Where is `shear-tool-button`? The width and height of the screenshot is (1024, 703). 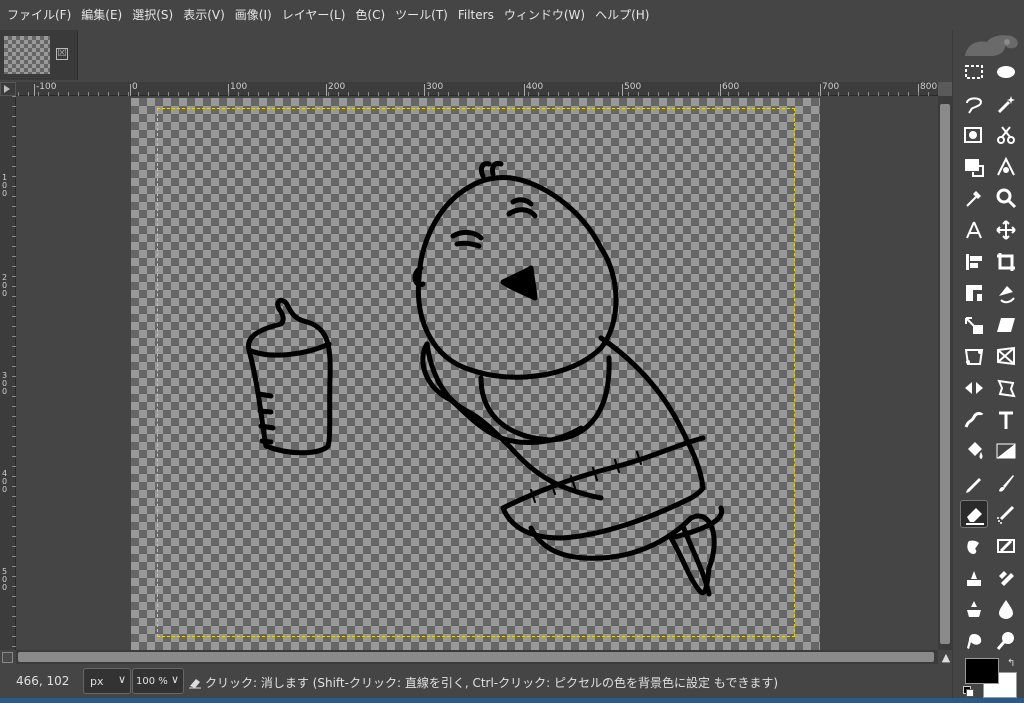 shear-tool-button is located at coordinates (1006, 325).